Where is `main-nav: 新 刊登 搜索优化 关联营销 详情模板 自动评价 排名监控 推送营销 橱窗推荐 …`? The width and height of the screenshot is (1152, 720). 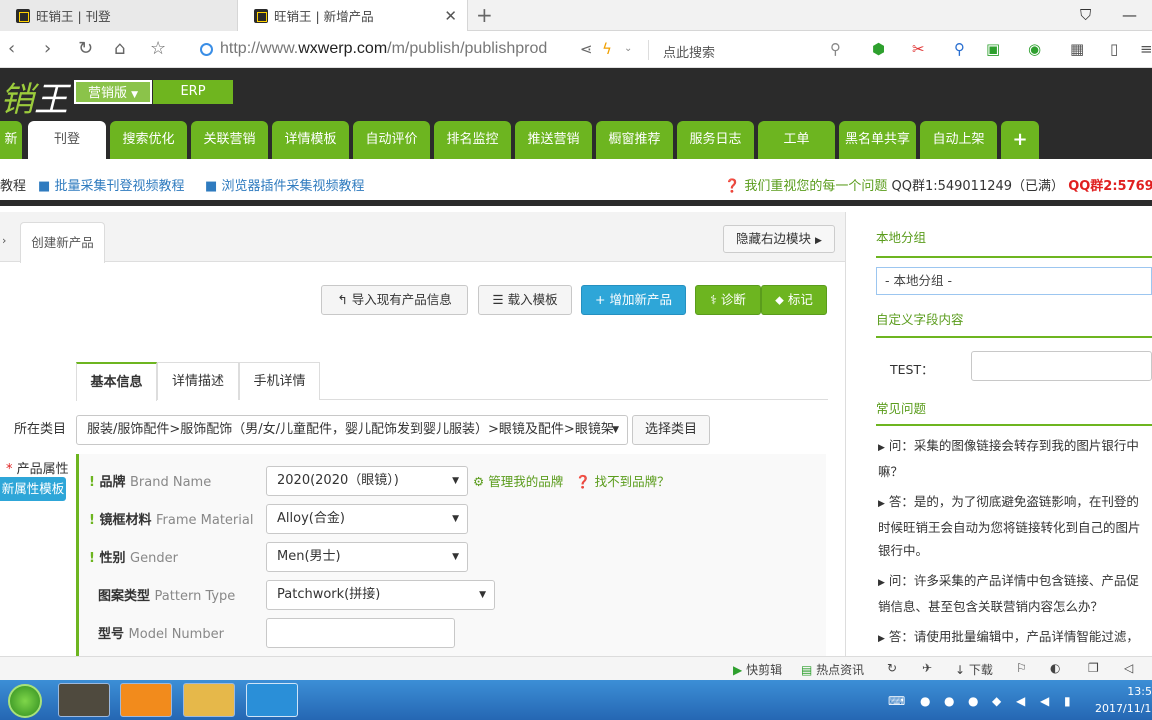 main-nav: 新 刊登 搜索优化 关联营销 详情模板 自动评价 排名监控 推送营销 橱窗推荐 … is located at coordinates (576, 141).